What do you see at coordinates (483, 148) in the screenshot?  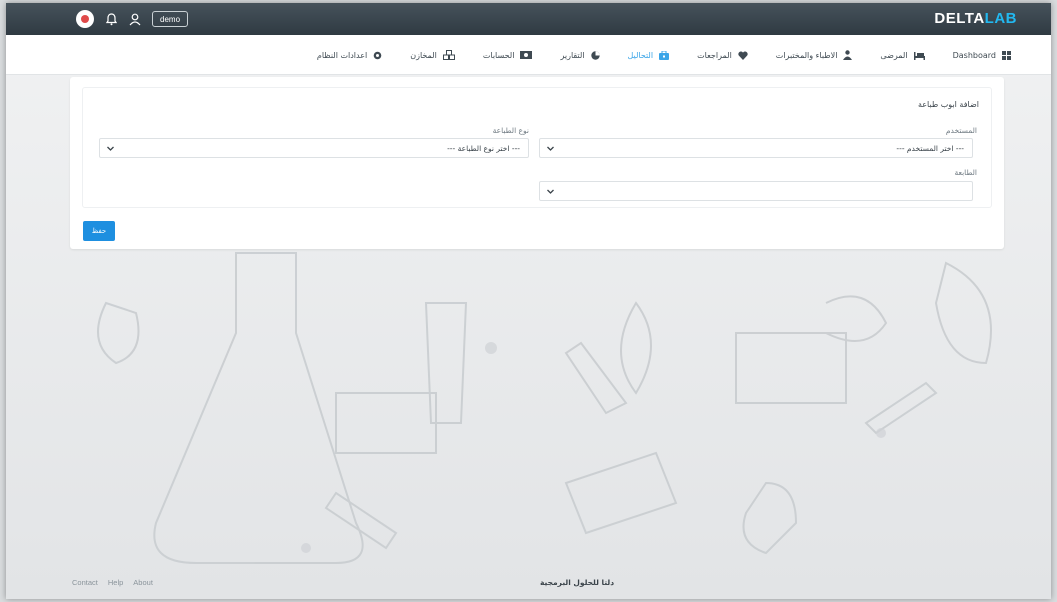 I see `print-type-select-value: --- اختر نوع الطباعة ---` at bounding box center [483, 148].